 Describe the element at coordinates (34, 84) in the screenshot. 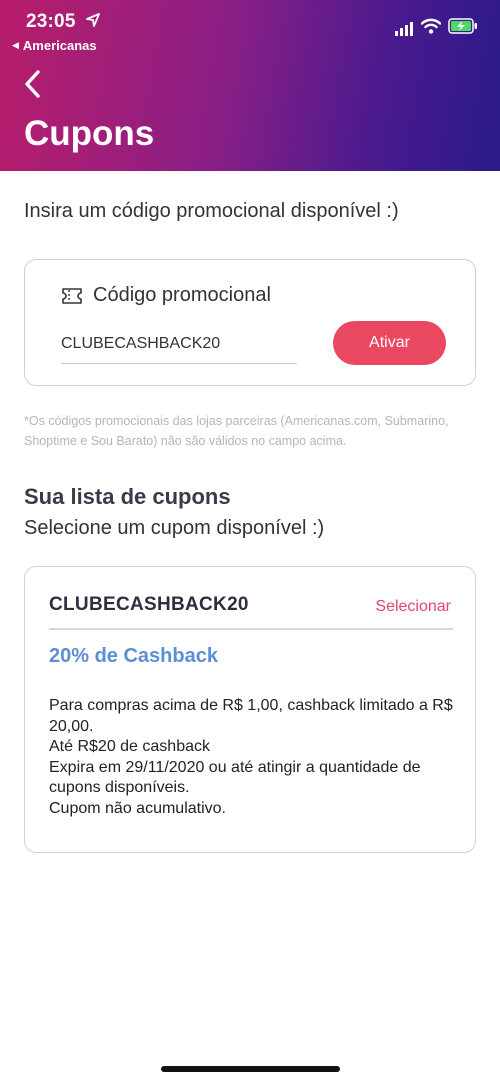

I see `back-arrow-icon` at that location.